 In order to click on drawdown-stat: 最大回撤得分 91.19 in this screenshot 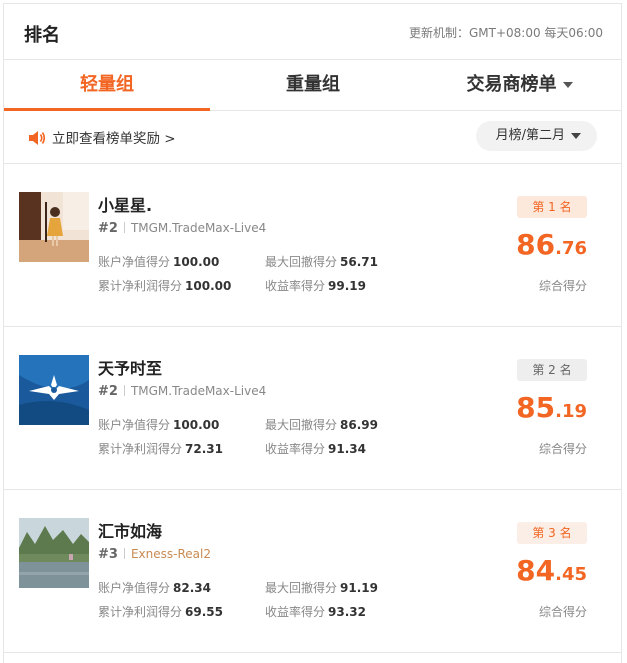, I will do `click(321, 587)`.